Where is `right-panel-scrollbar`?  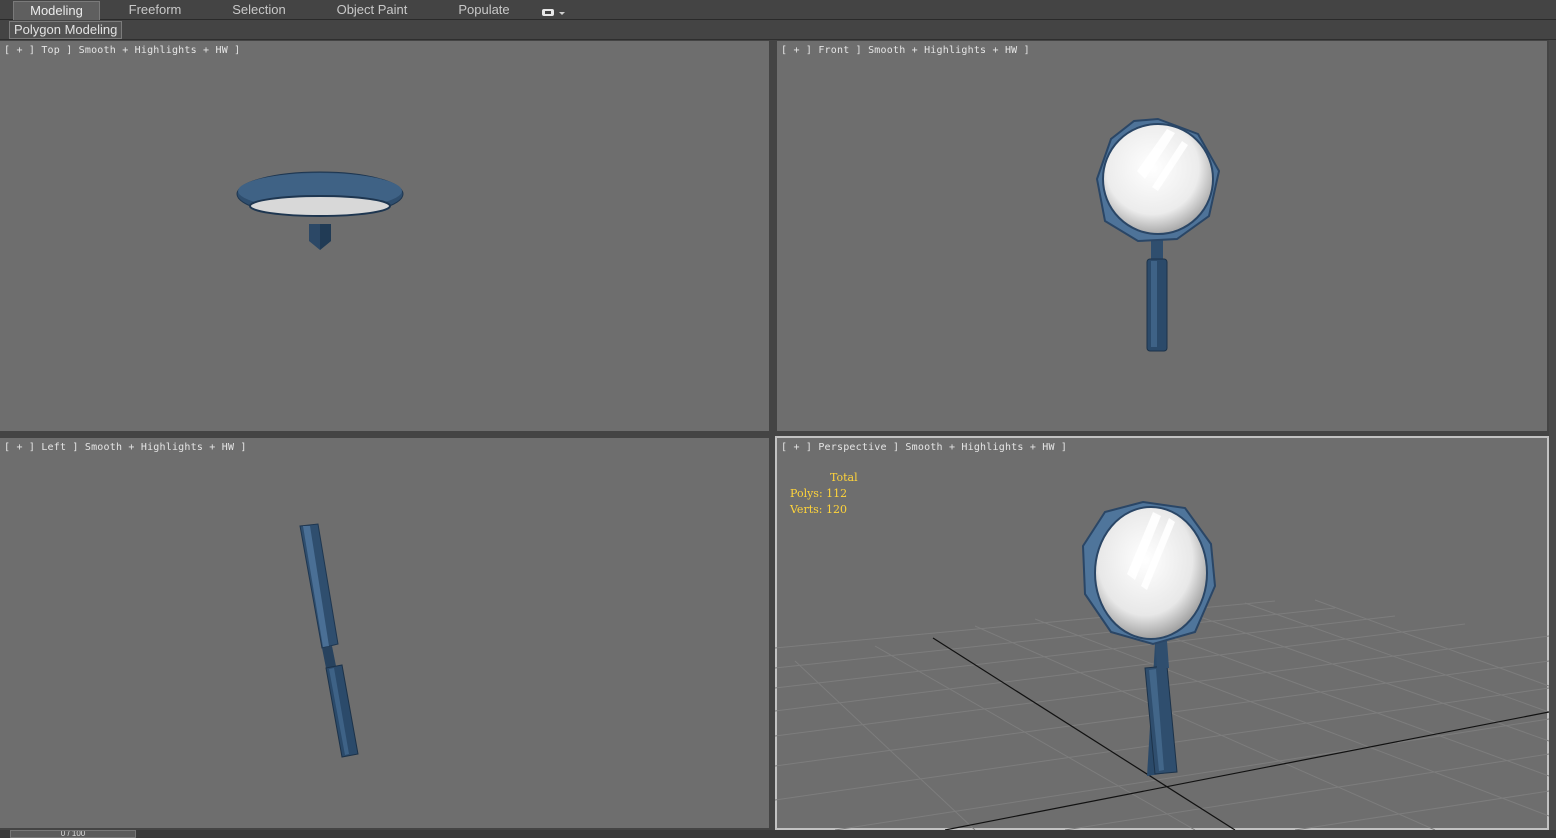
right-panel-scrollbar is located at coordinates (1552, 435).